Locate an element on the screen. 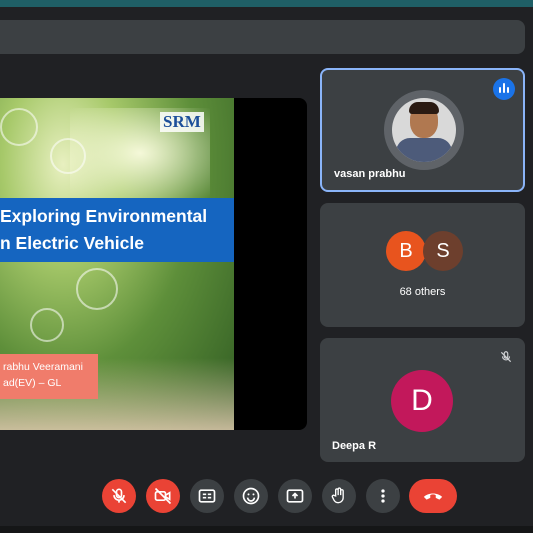 The image size is (533, 533). srm-logo: SRM is located at coordinates (182, 122).